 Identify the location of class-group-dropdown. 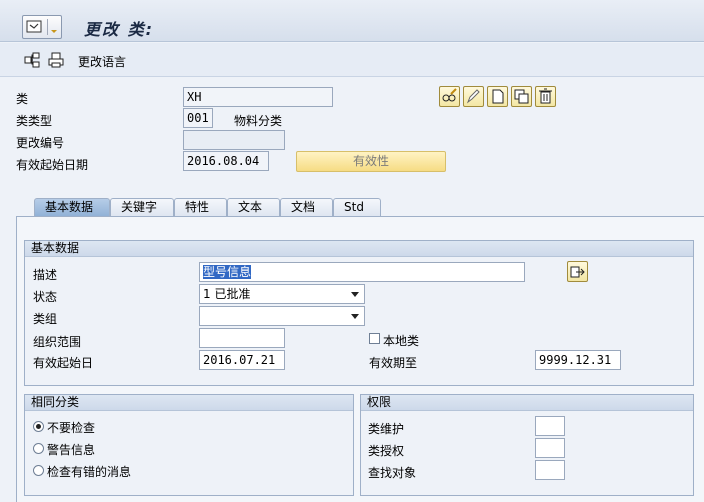
(282, 316).